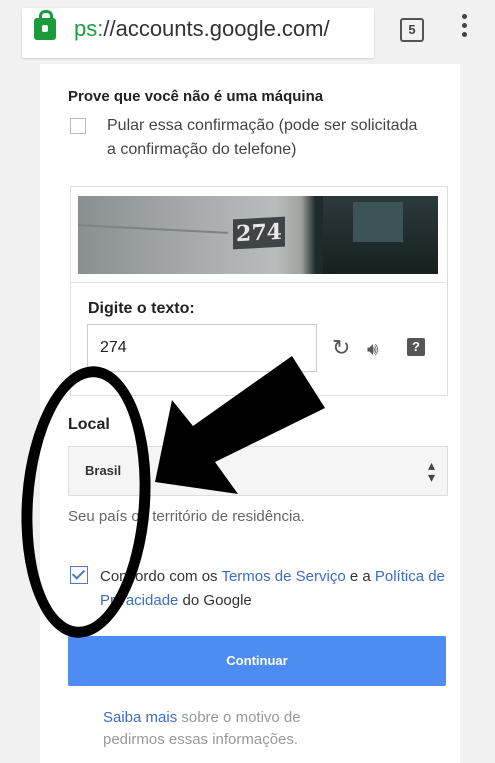 The height and width of the screenshot is (763, 495). I want to click on audio-icon: 🔊︎, so click(372, 349).